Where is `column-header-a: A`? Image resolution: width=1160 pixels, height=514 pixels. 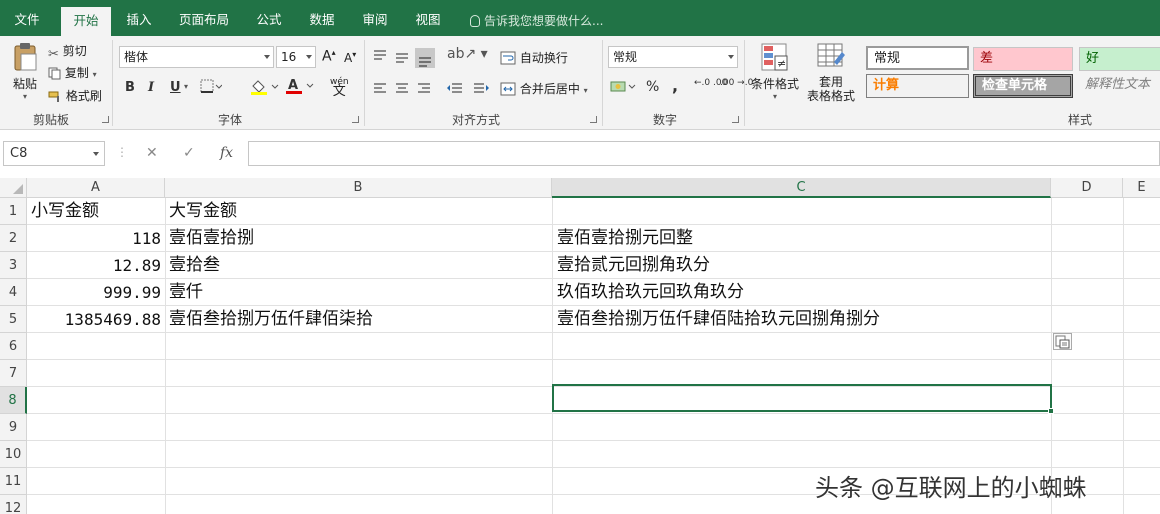 column-header-a: A is located at coordinates (96, 188).